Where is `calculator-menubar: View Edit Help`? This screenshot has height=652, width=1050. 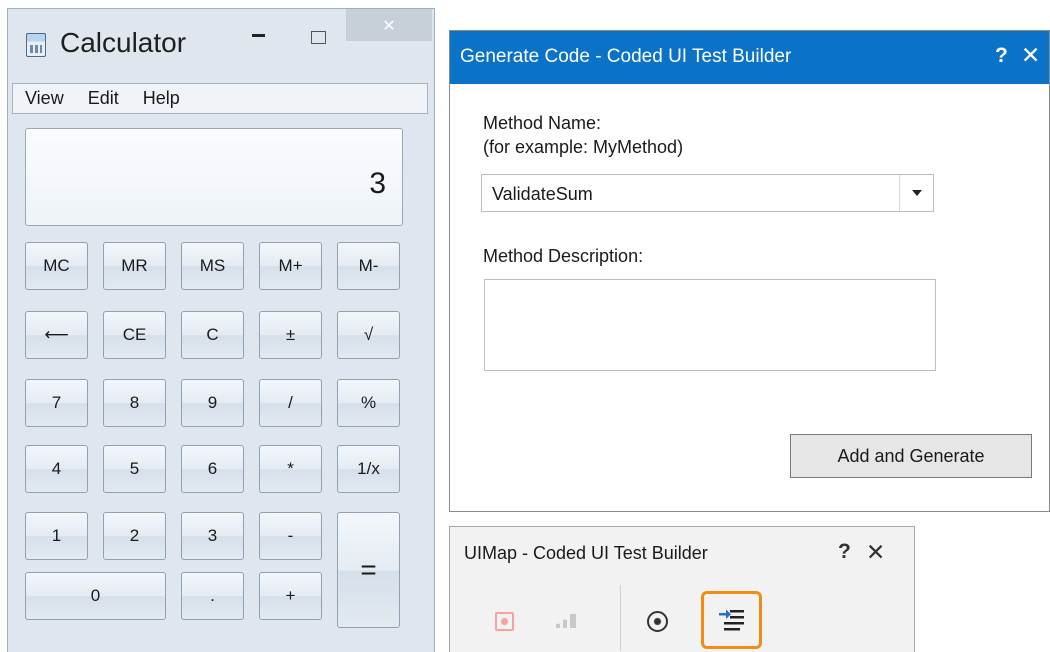
calculator-menubar: View Edit Help is located at coordinates (220, 98).